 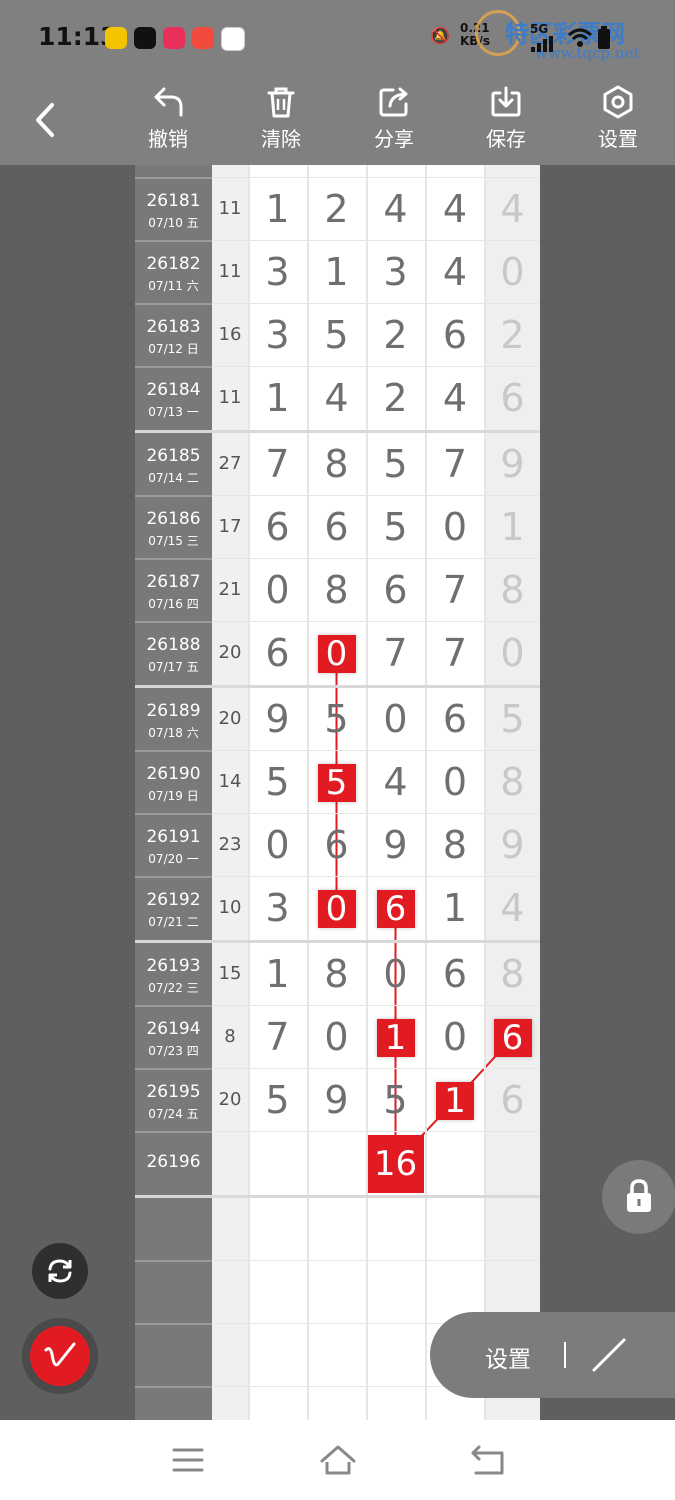 What do you see at coordinates (230, 463) in the screenshot?
I see `digit-sum: 27` at bounding box center [230, 463].